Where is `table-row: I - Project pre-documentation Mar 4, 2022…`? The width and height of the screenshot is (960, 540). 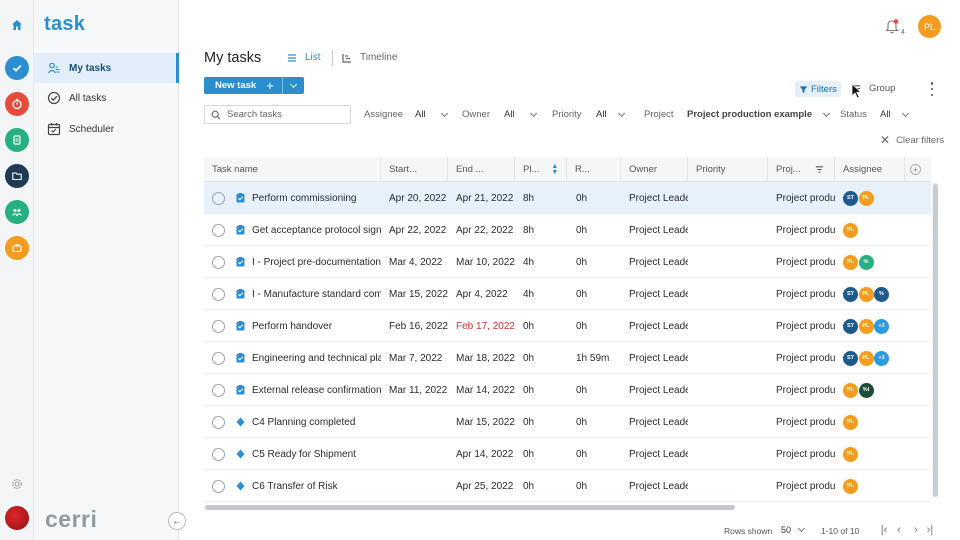
table-row: I - Project pre-documentation Mar 4, 2022… is located at coordinates (567, 262).